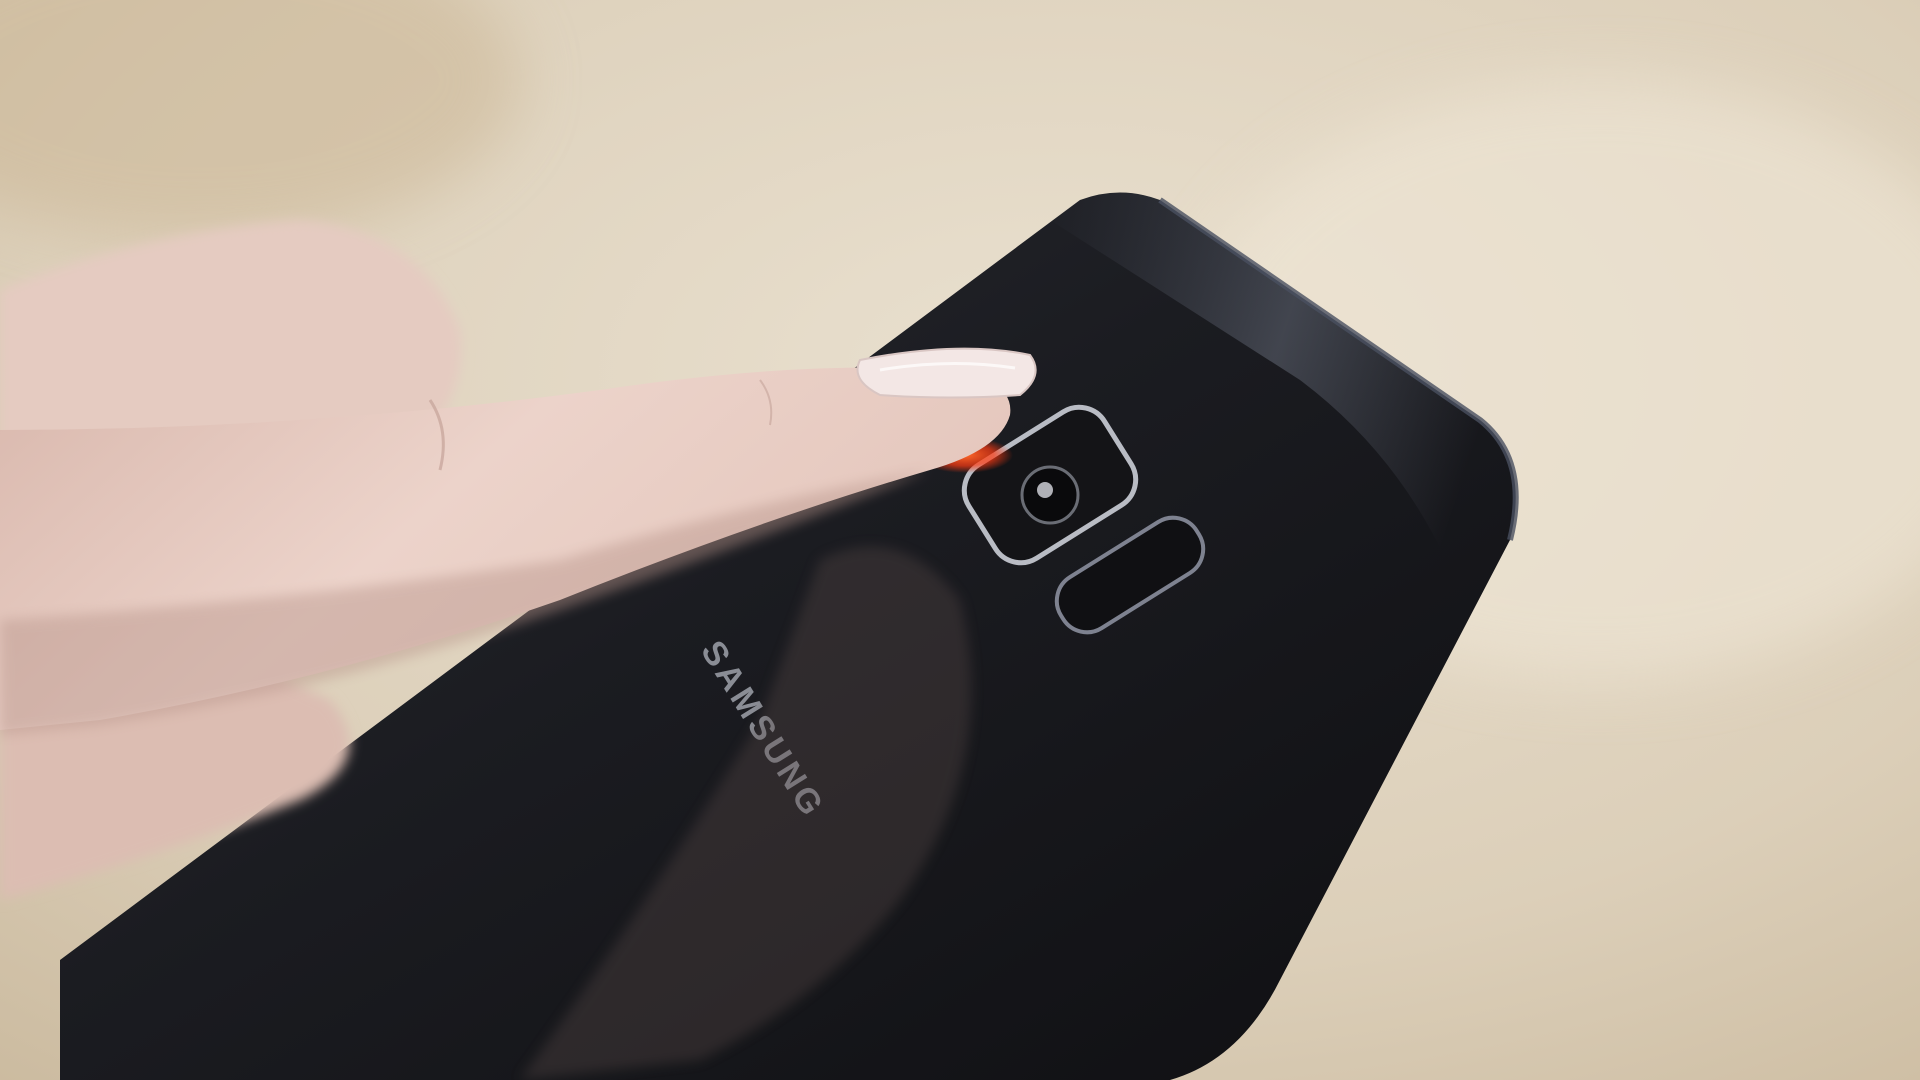 The height and width of the screenshot is (1080, 1920). Describe the element at coordinates (1045, 490) in the screenshot. I see `camera-lens-glint` at that location.